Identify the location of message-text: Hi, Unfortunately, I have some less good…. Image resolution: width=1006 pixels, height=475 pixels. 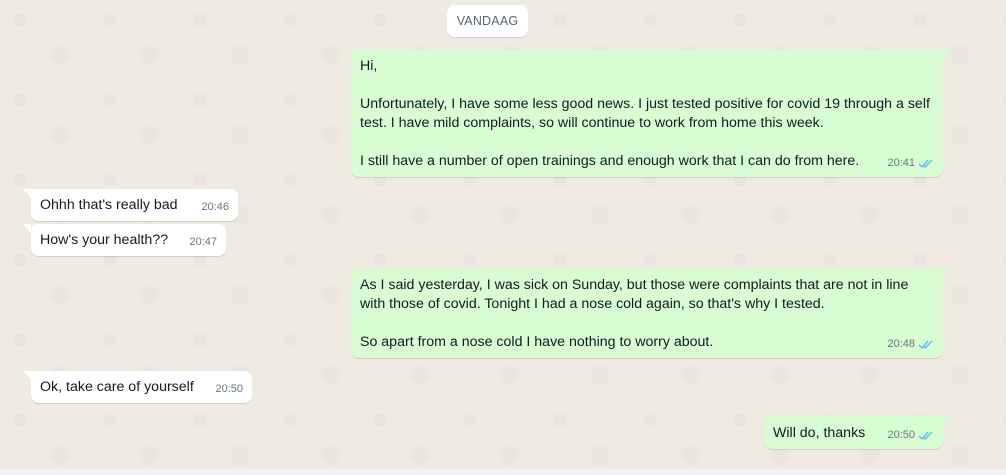
(645, 113).